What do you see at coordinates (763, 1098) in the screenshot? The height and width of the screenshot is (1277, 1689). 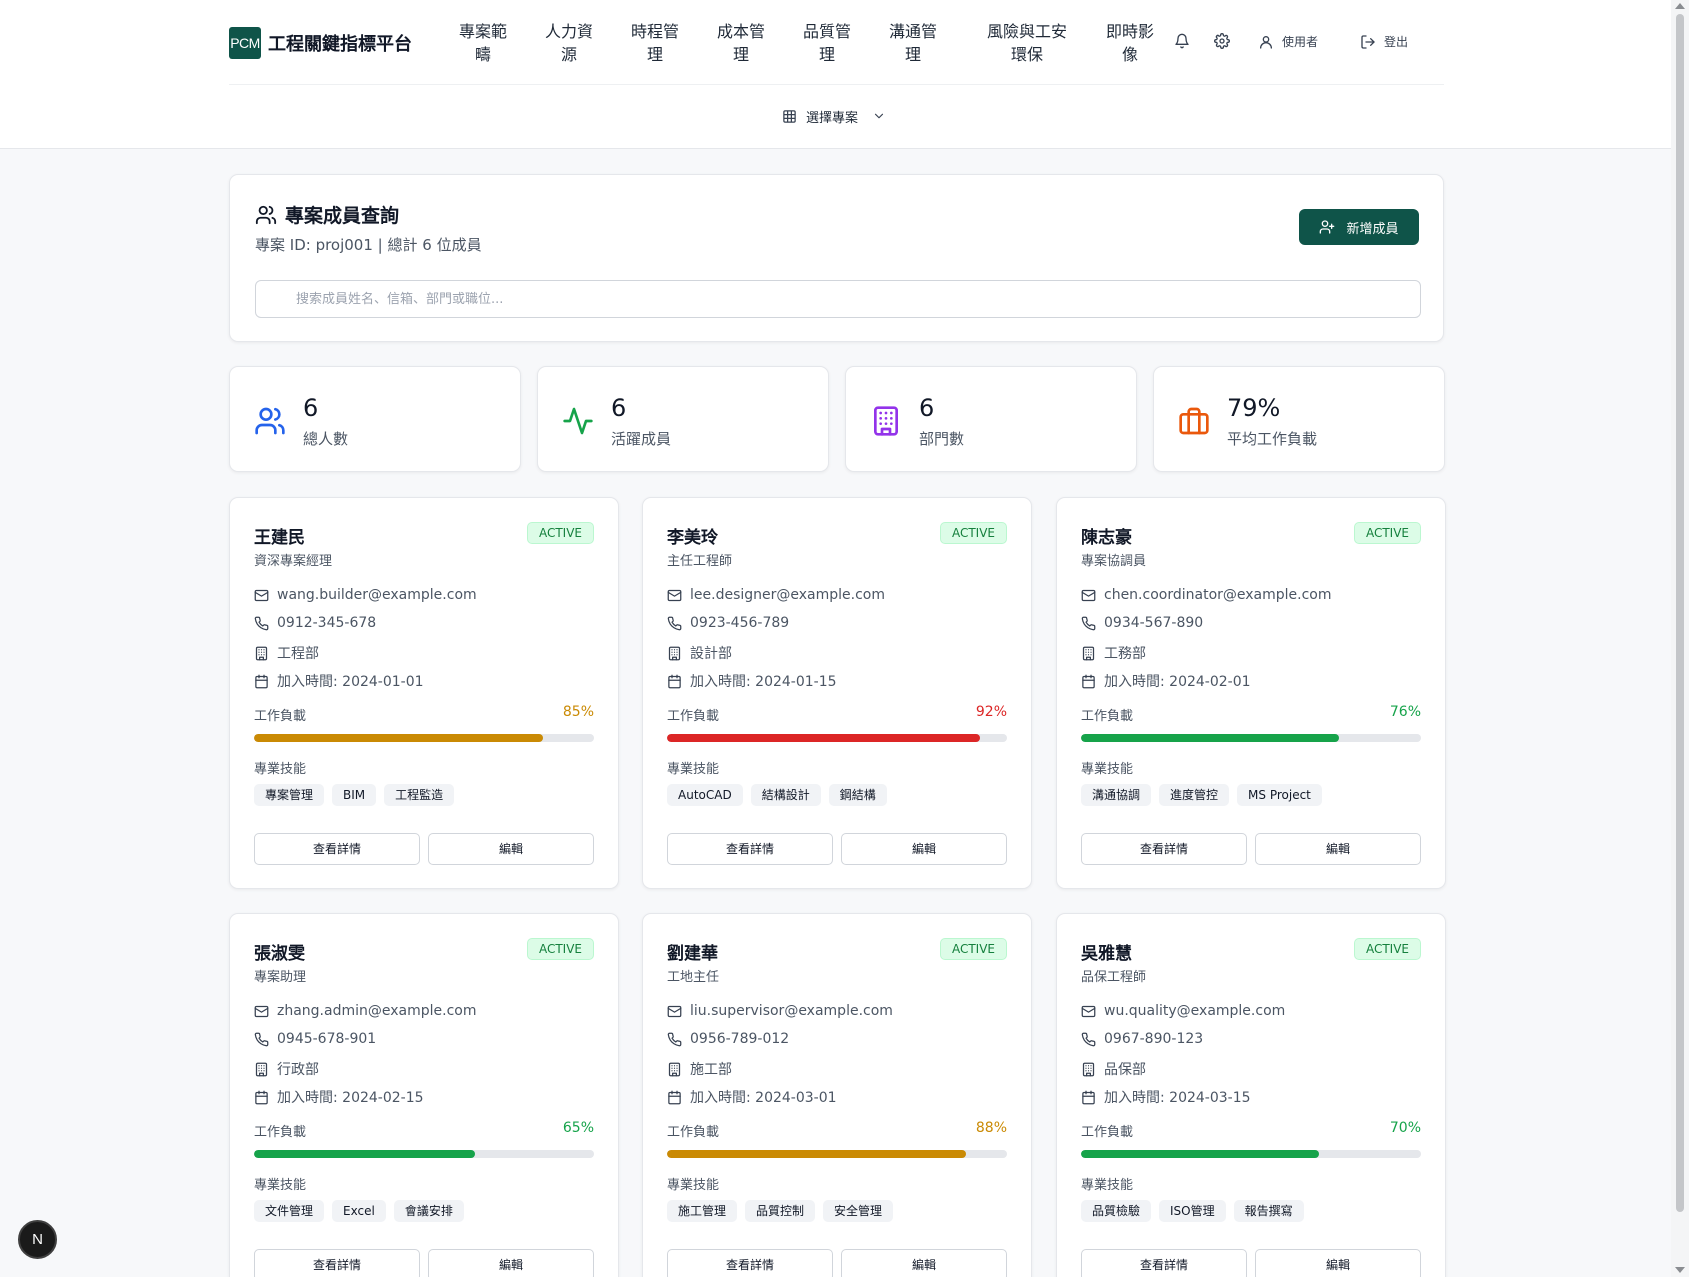 I see `member-joined-date: 加入時間: 2024-03-01` at bounding box center [763, 1098].